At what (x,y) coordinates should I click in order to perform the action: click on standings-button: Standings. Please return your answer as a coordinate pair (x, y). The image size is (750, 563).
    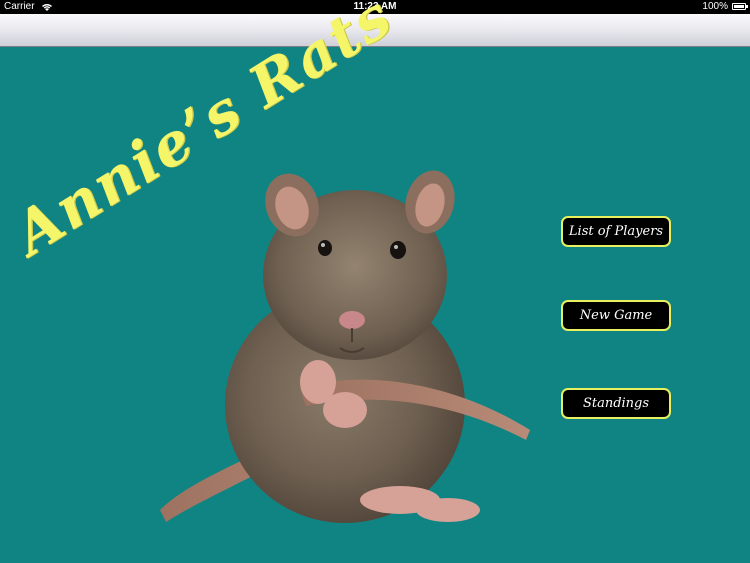
    Looking at the image, I should click on (616, 403).